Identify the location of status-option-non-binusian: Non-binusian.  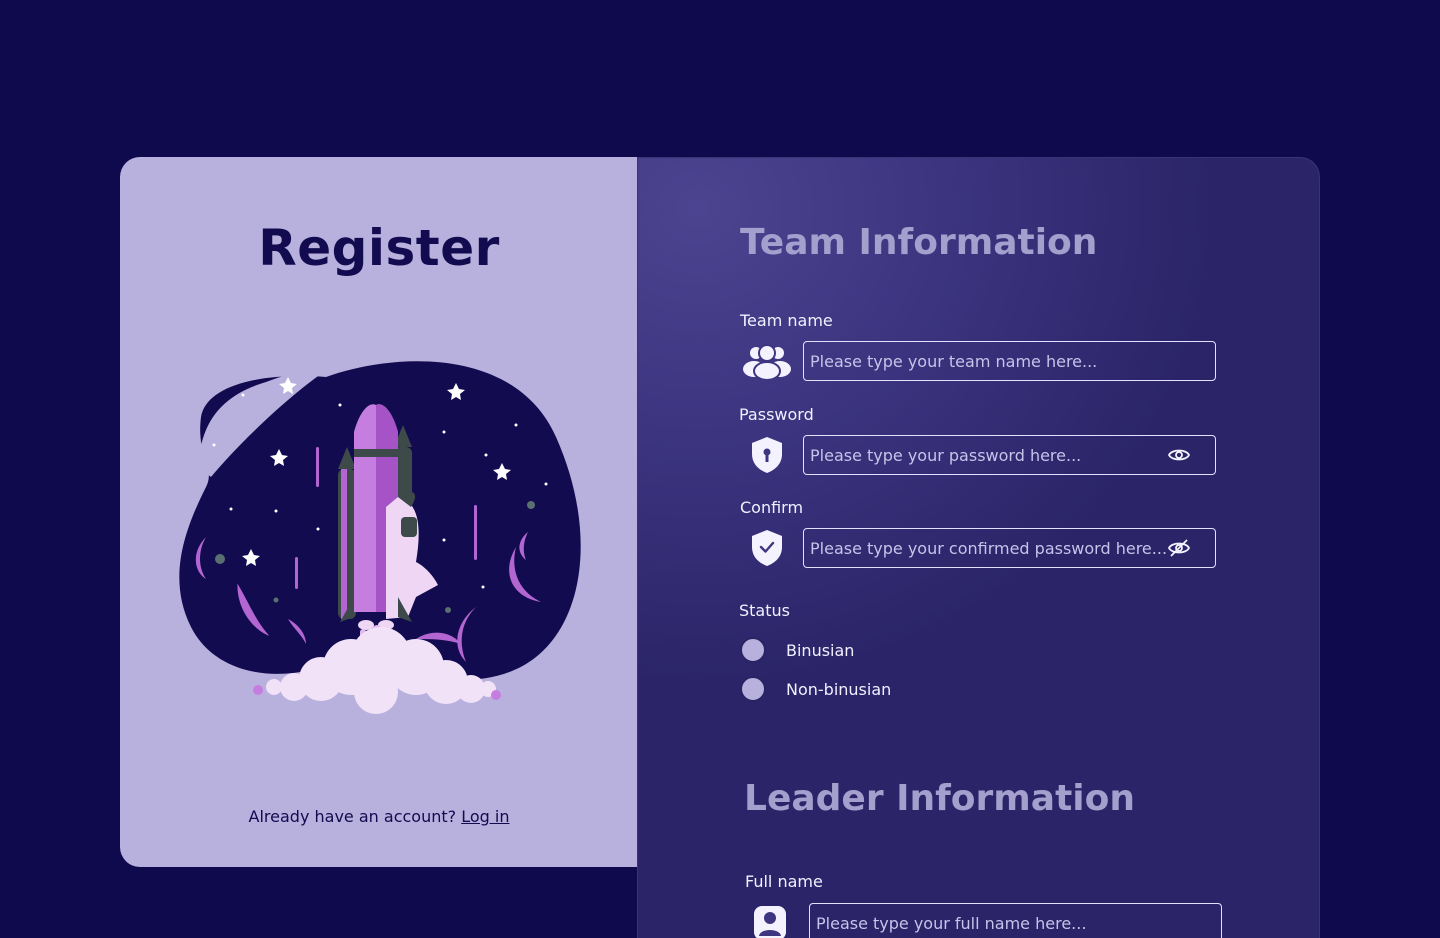
(815, 689).